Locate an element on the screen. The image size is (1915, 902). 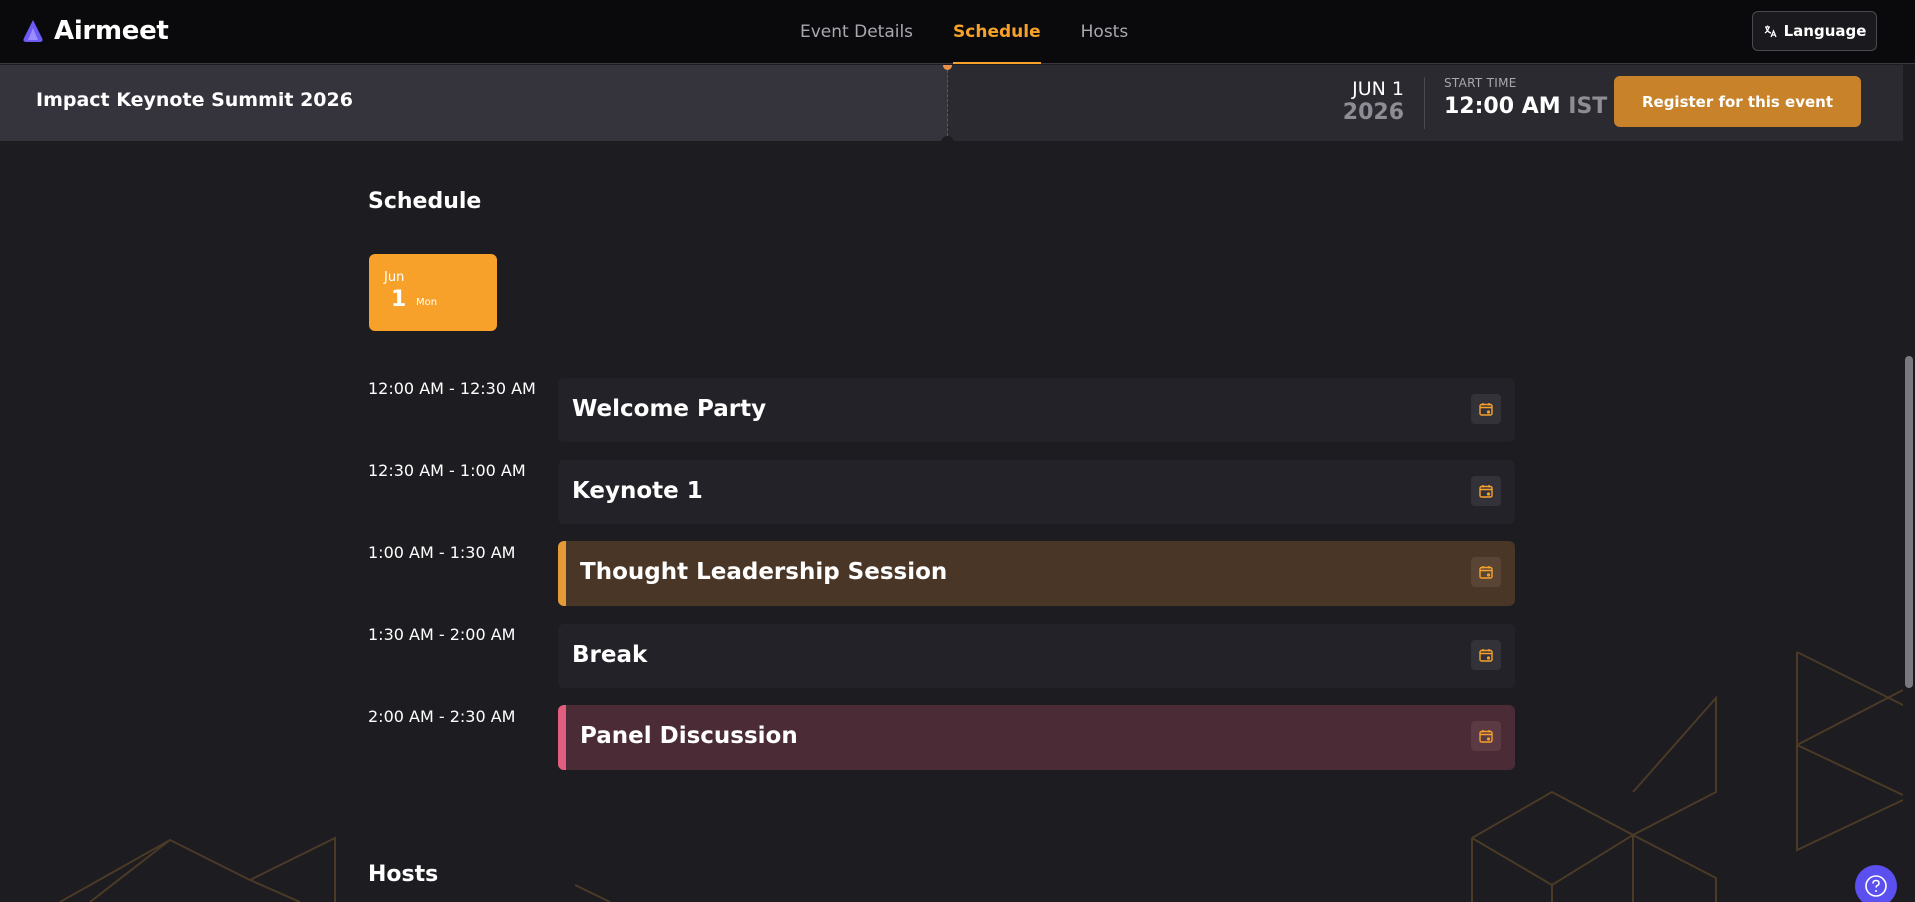
main-tabs: Event Details Schedule Hosts is located at coordinates (964, 32).